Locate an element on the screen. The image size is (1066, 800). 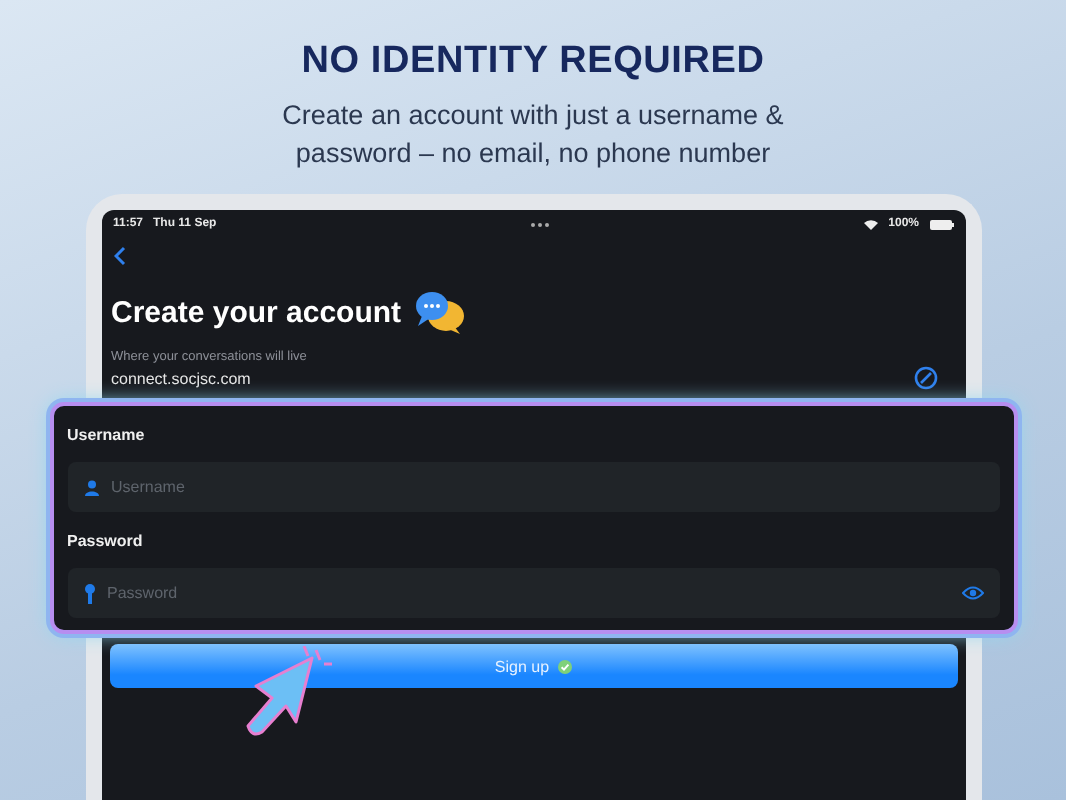
check-circle-icon is located at coordinates (564, 666).